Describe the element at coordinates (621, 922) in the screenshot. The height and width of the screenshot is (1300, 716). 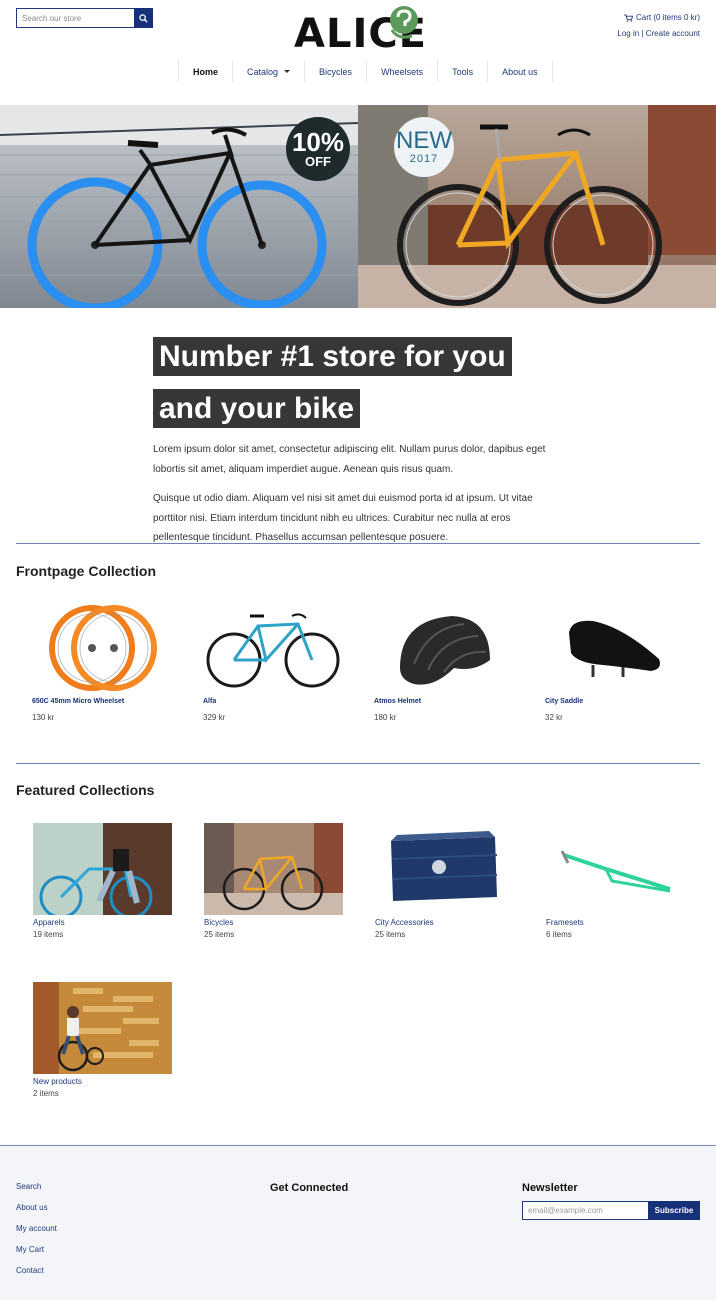
I see `collection-name: Framesets` at that location.